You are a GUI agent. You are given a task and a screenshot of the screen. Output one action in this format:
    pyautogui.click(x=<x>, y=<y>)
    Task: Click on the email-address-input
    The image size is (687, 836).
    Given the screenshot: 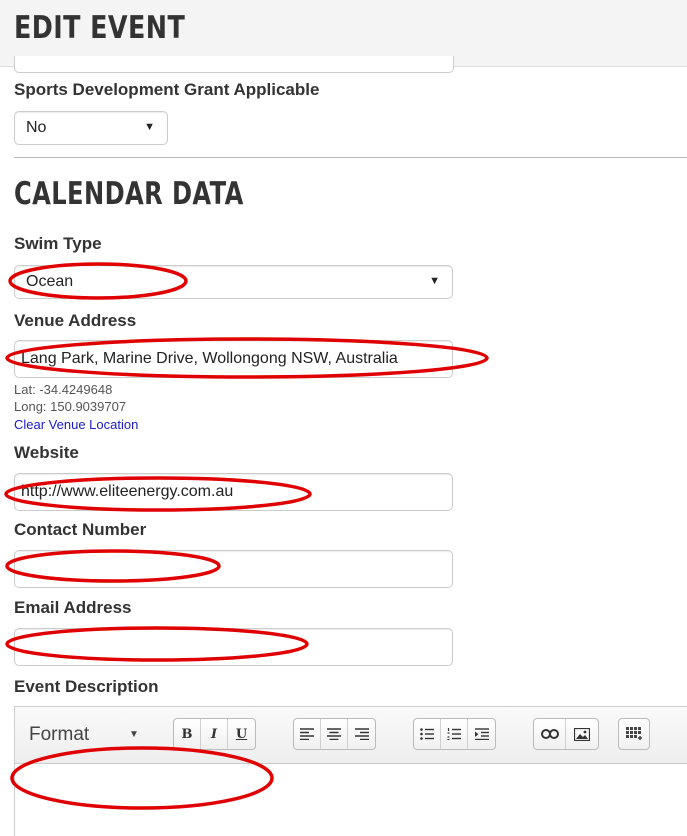 What is the action you would take?
    pyautogui.click(x=233, y=647)
    